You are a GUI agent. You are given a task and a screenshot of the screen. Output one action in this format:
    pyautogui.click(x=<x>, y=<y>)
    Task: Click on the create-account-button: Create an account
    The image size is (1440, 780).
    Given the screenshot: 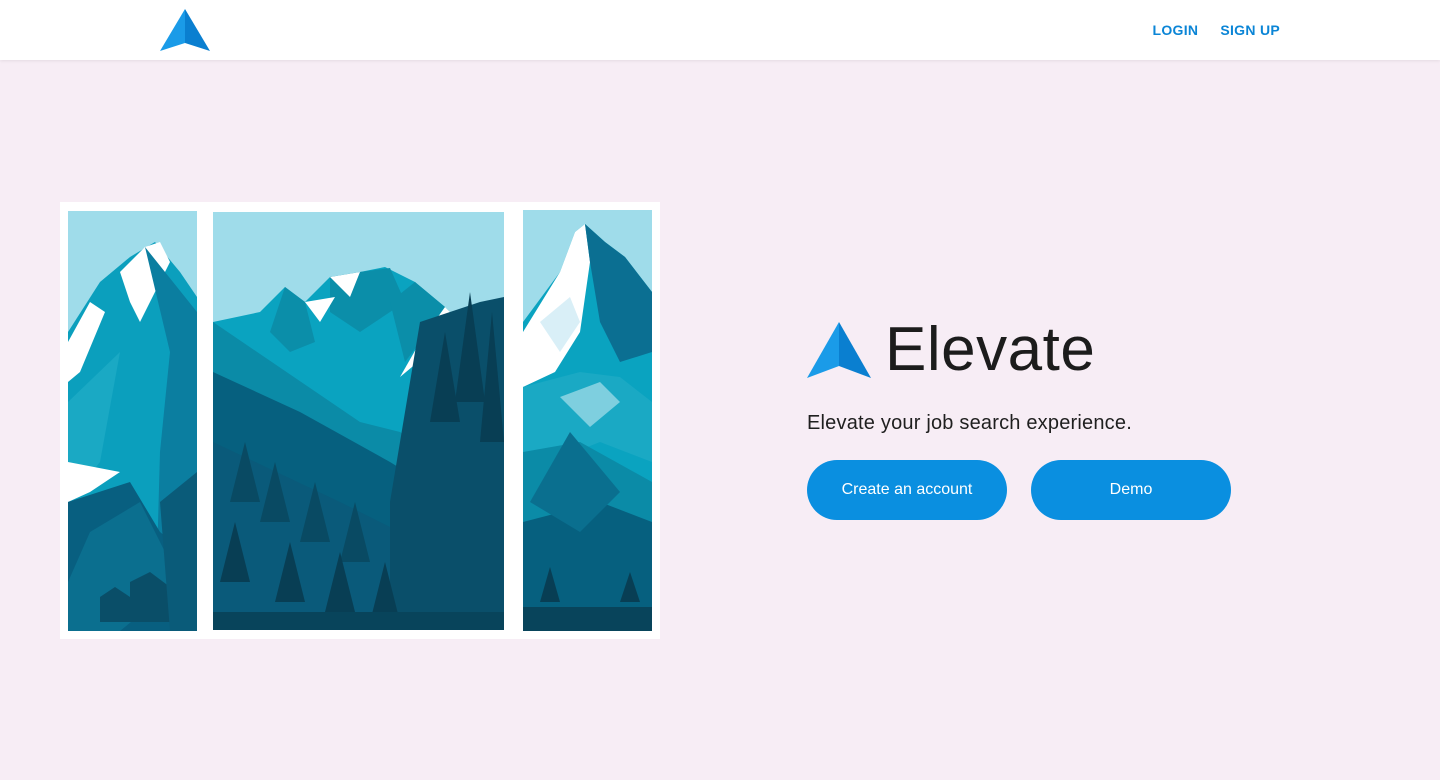 What is the action you would take?
    pyautogui.click(x=907, y=490)
    